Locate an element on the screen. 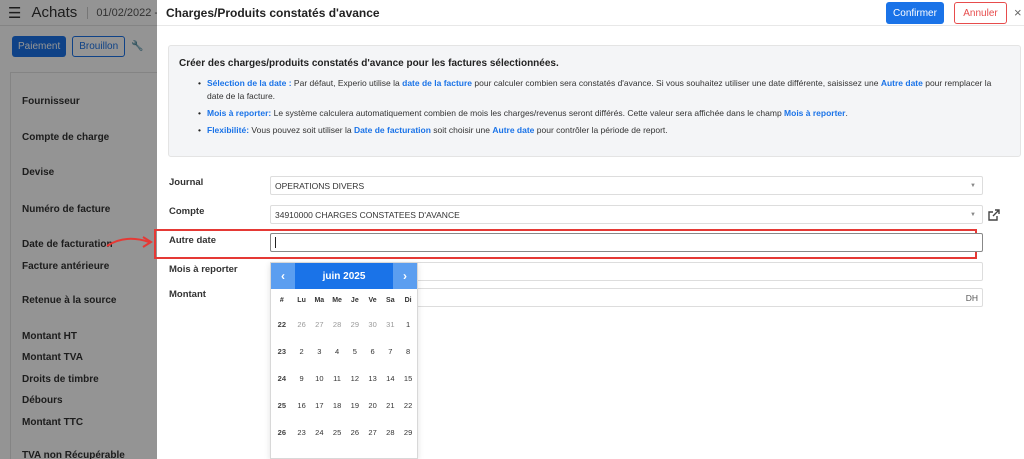 This screenshot has height=459, width=1024. close-icon: × is located at coordinates (1018, 12).